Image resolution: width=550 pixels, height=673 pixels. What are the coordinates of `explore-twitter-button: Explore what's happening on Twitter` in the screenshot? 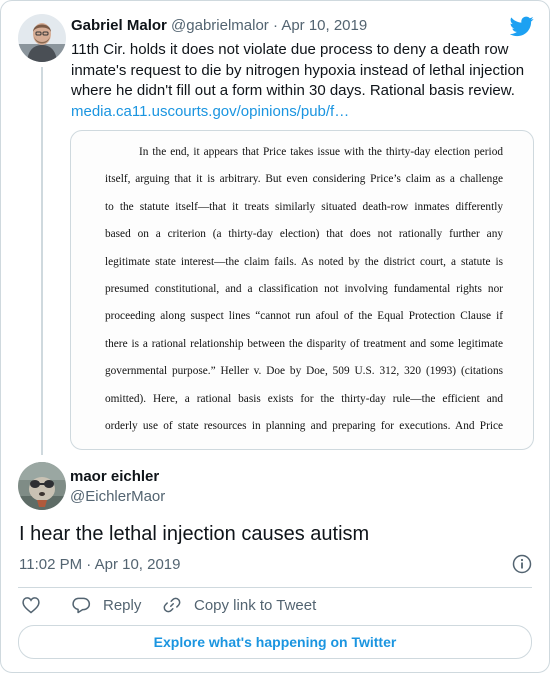 It's located at (275, 642).